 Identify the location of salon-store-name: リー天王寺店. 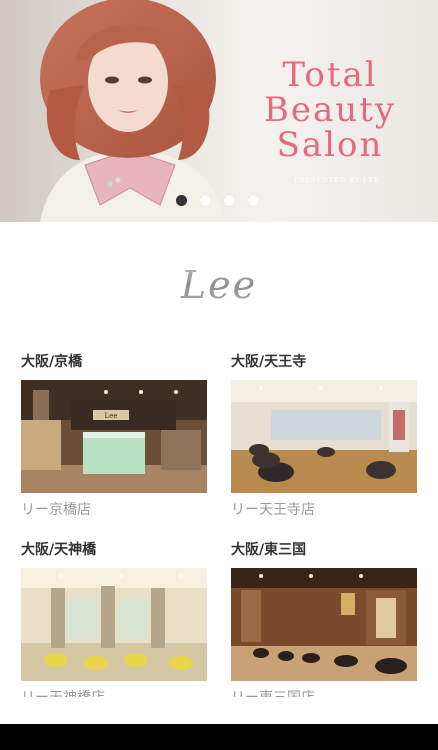
(273, 510).